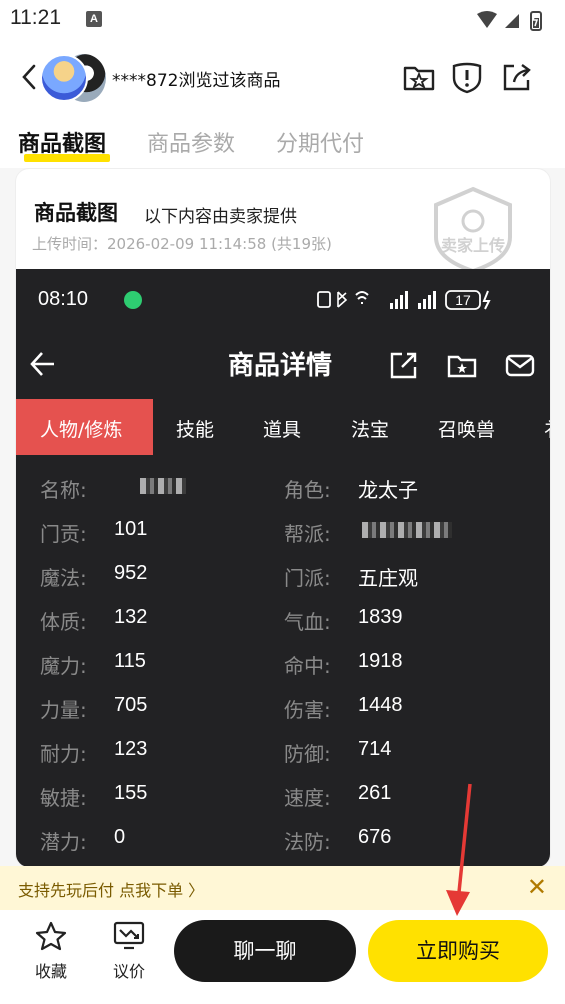 Image resolution: width=565 pixels, height=1004 pixels. Describe the element at coordinates (419, 77) in the screenshot. I see `favorite-folder-icon` at that location.